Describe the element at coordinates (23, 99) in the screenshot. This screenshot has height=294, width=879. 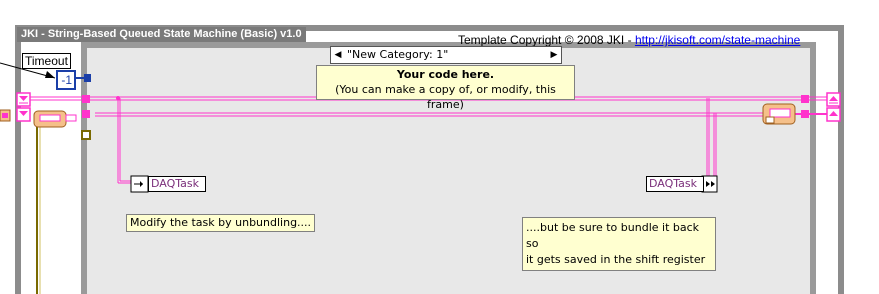
I see `shift-register-left` at that location.